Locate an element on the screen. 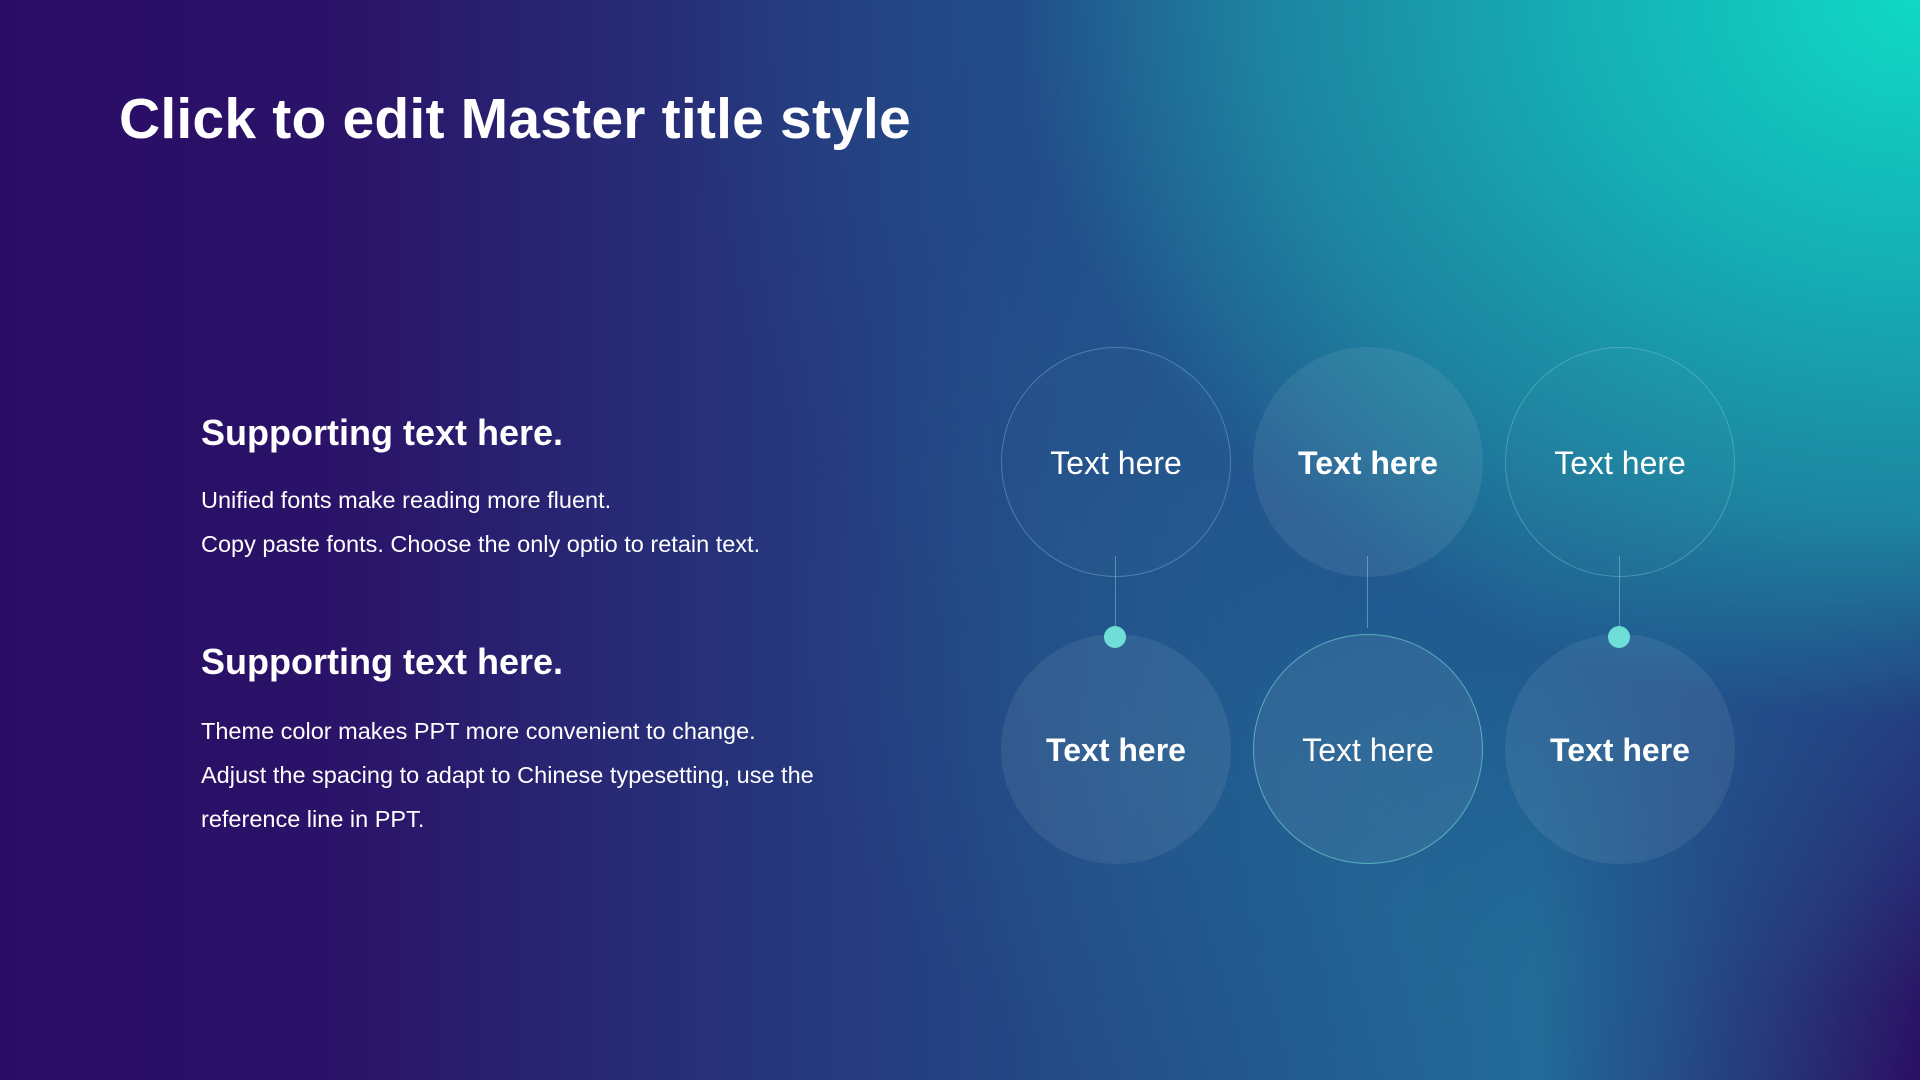 The height and width of the screenshot is (1080, 1920). circle-top-1: Text here is located at coordinates (1116, 462).